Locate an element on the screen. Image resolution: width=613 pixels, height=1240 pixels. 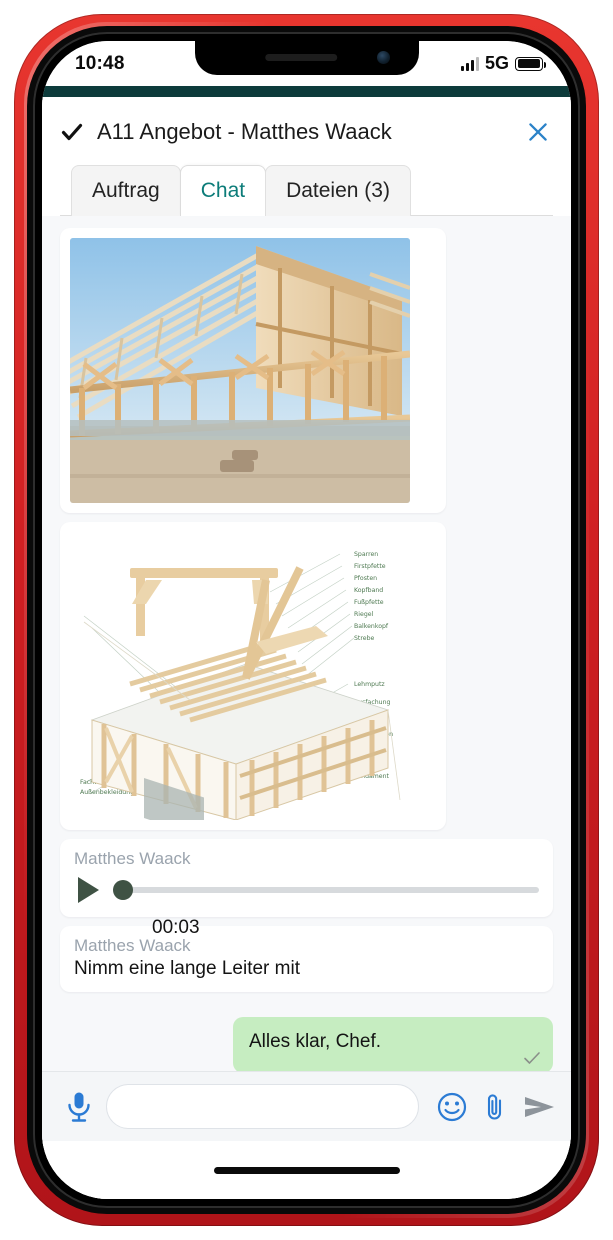
page-title: A11 Angebot - Matthes Waack is located at coordinates (244, 131).